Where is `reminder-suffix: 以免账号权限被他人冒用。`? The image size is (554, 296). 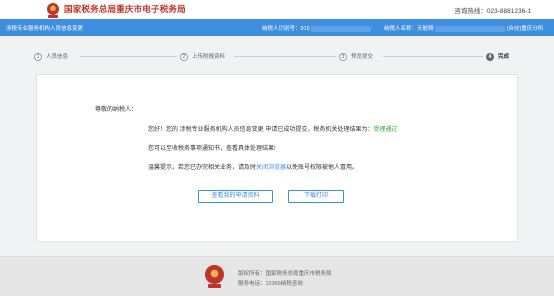
reminder-suffix: 以免账号权限被他人冒用。 is located at coordinates (322, 168).